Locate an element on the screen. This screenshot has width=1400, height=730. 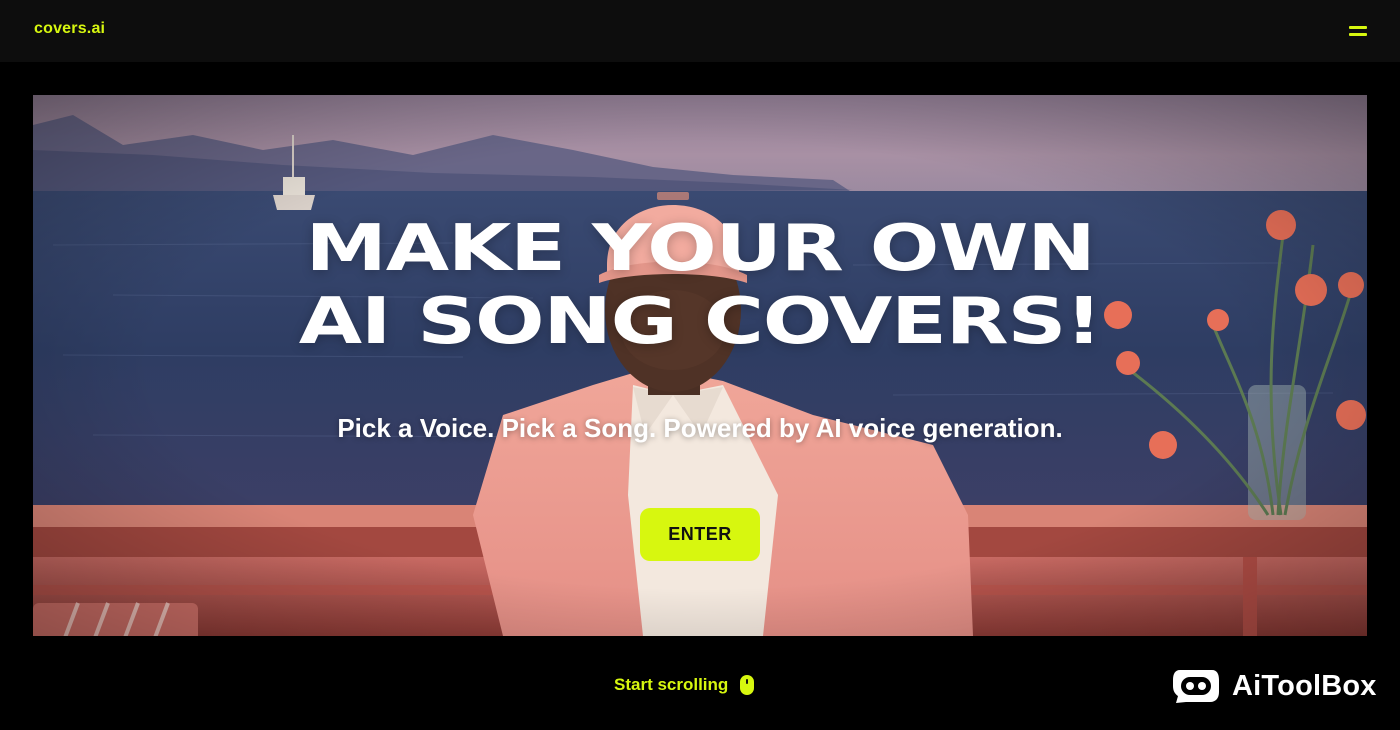
chat-bot-icon is located at coordinates (1196, 686).